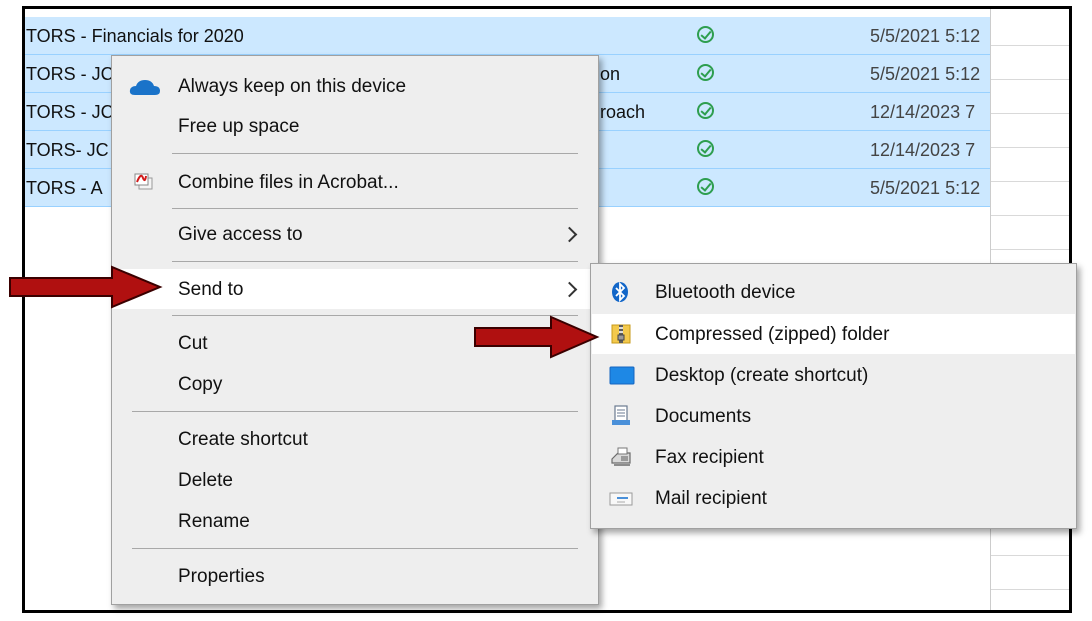  Describe the element at coordinates (621, 456) in the screenshot. I see `fax-icon` at that location.